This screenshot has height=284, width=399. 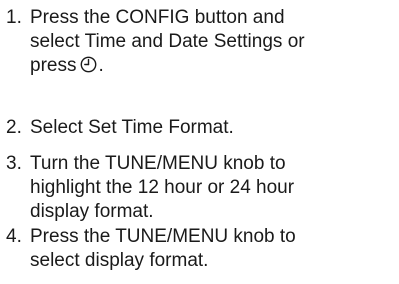 What do you see at coordinates (14, 236) in the screenshot?
I see `step-number: 4.` at bounding box center [14, 236].